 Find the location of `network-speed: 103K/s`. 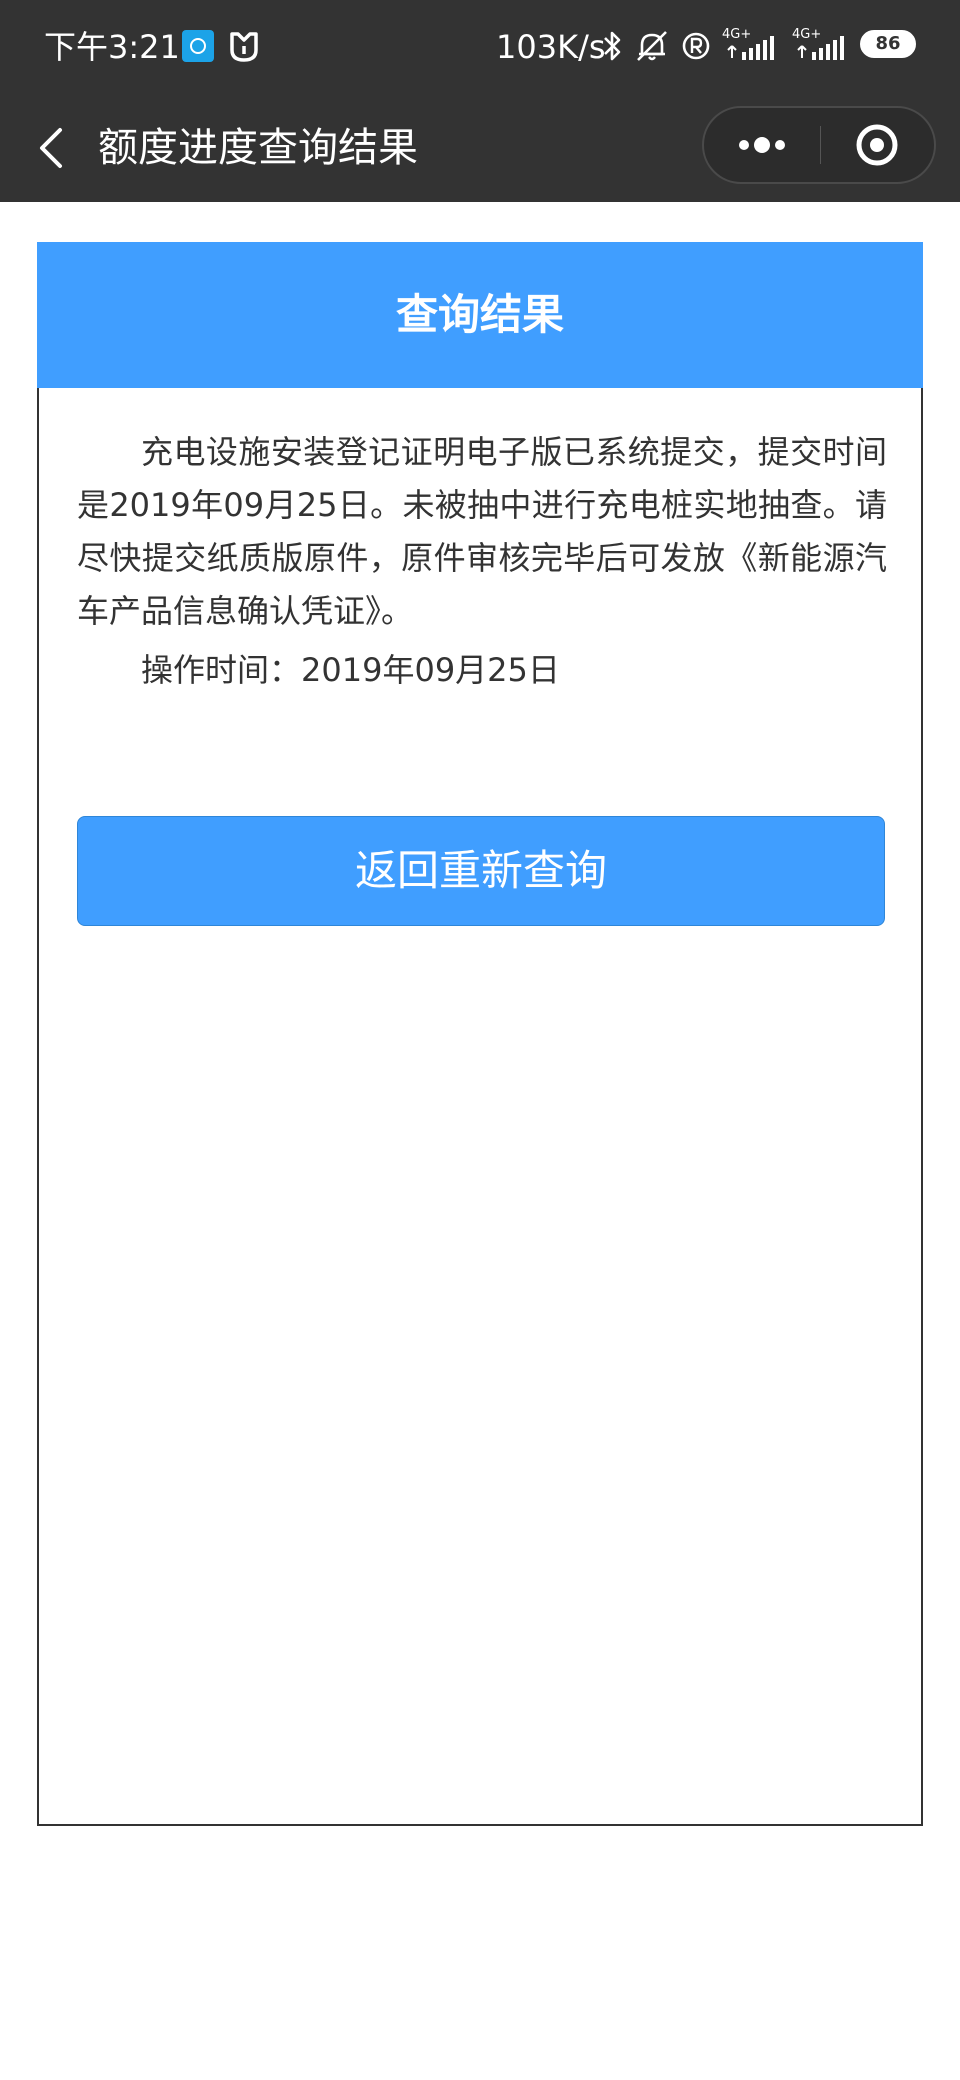

network-speed: 103K/s is located at coordinates (551, 47).